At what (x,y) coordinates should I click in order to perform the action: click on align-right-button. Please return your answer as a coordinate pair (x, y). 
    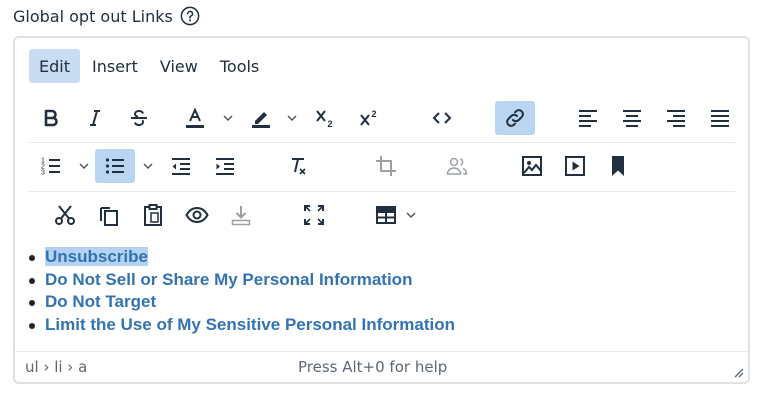
    Looking at the image, I should click on (676, 118).